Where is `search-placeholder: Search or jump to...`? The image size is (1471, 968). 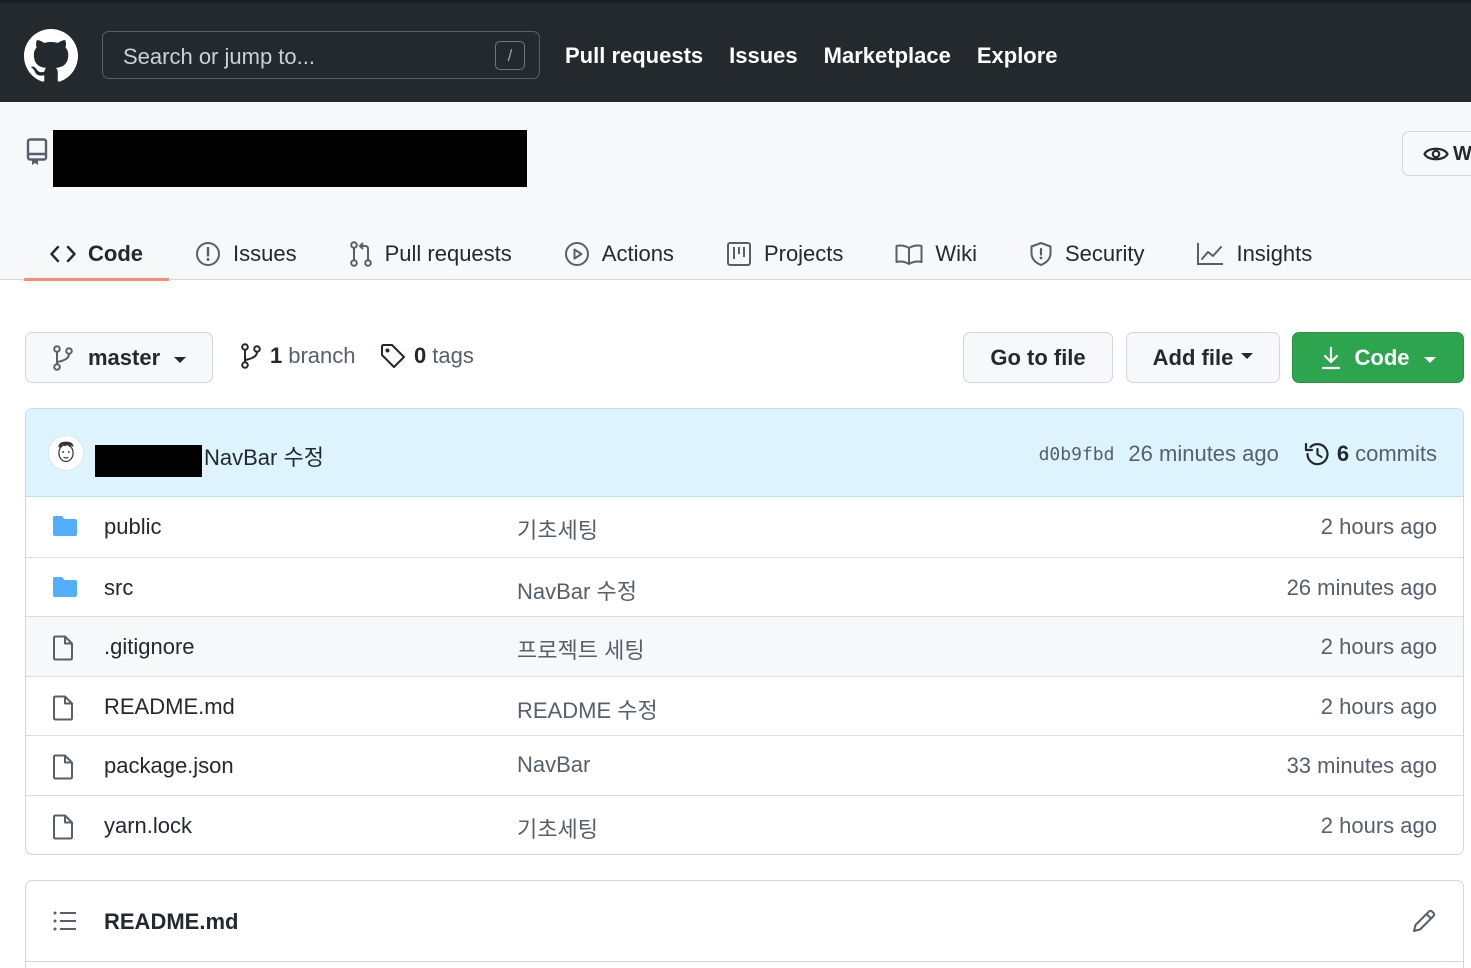 search-placeholder: Search or jump to... is located at coordinates (219, 56).